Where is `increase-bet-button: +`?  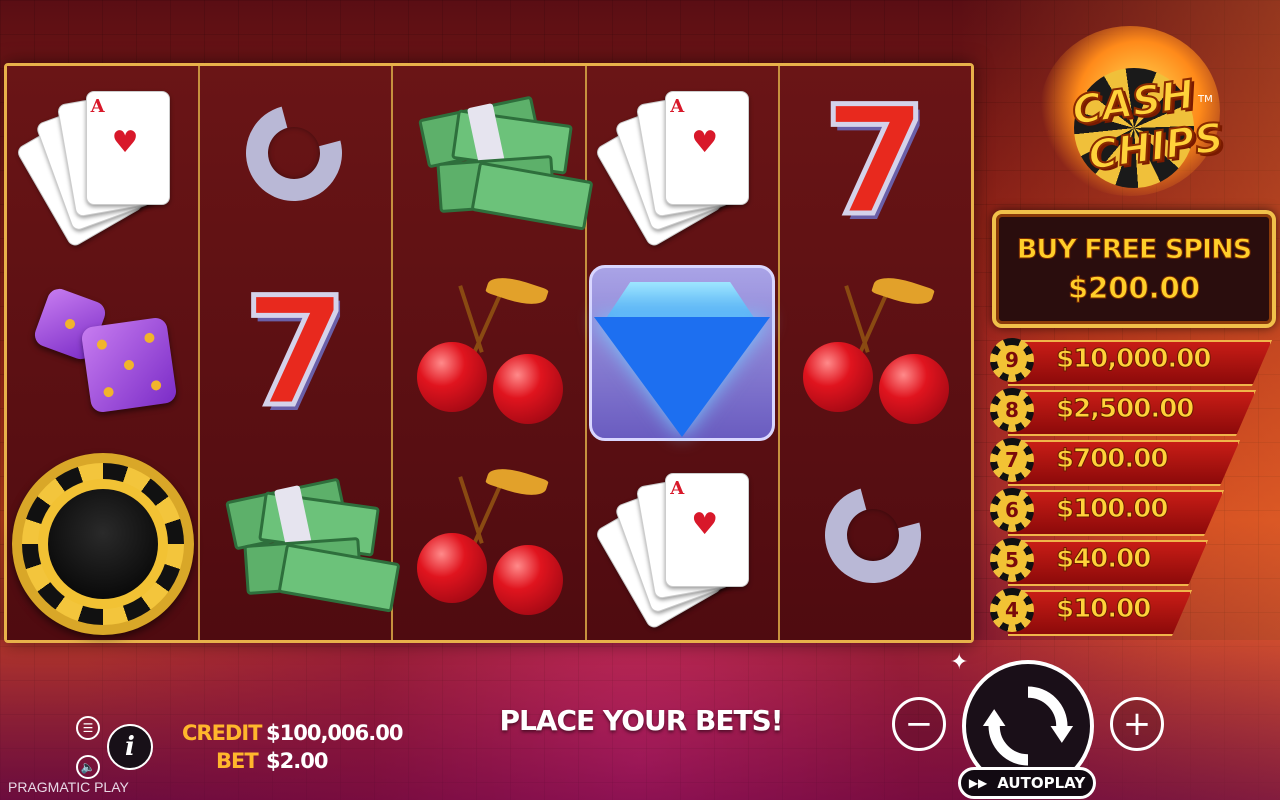 increase-bet-button: + is located at coordinates (1137, 724).